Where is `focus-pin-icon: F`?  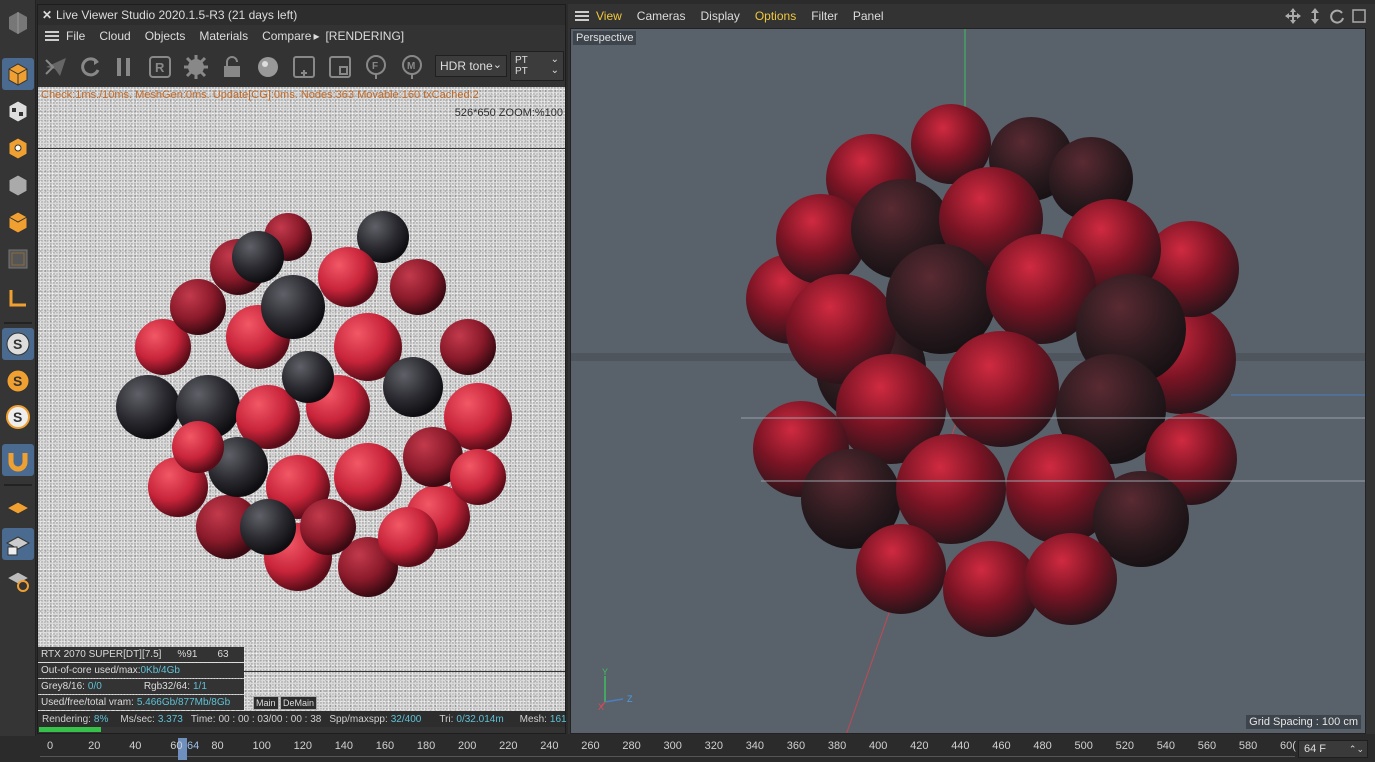 focus-pin-icon: F is located at coordinates (376, 67).